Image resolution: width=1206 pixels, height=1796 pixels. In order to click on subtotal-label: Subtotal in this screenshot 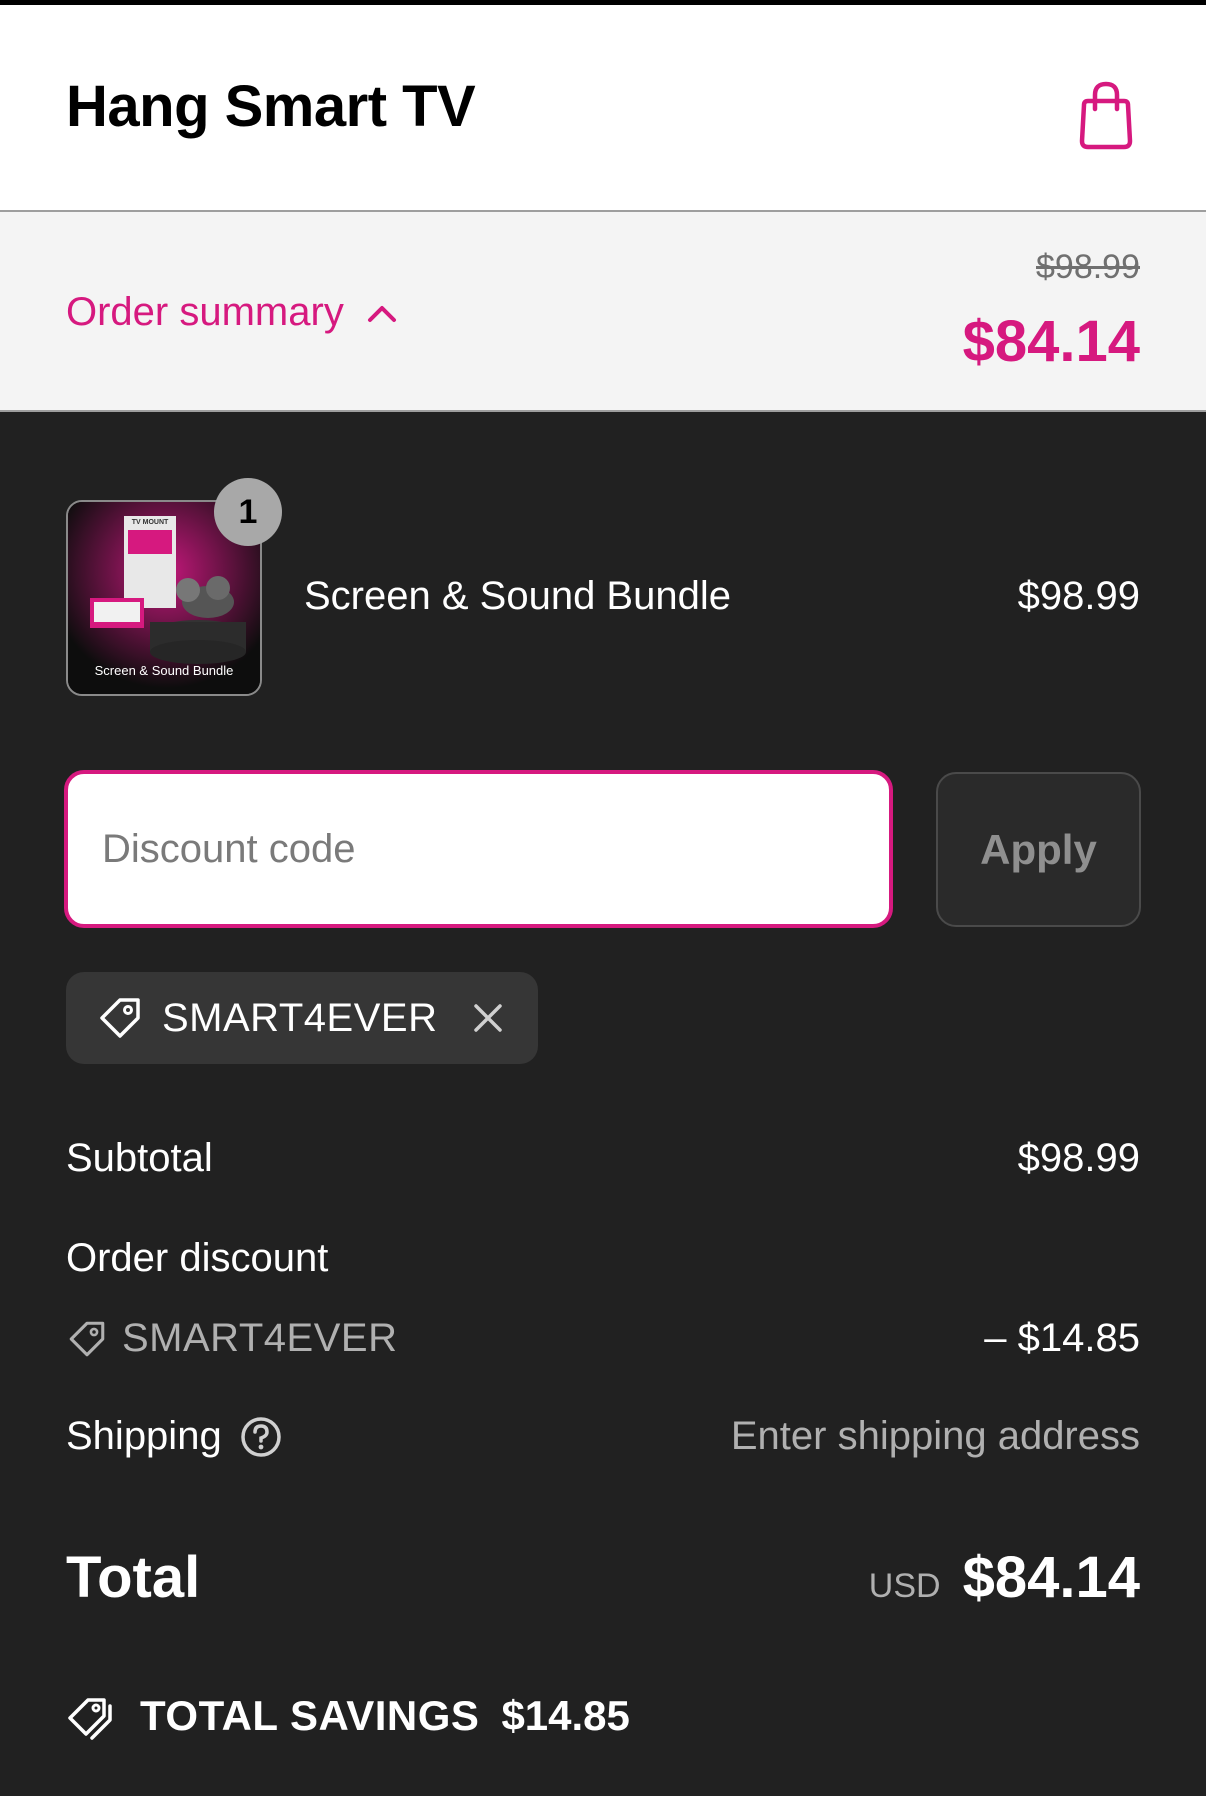, I will do `click(139, 1158)`.